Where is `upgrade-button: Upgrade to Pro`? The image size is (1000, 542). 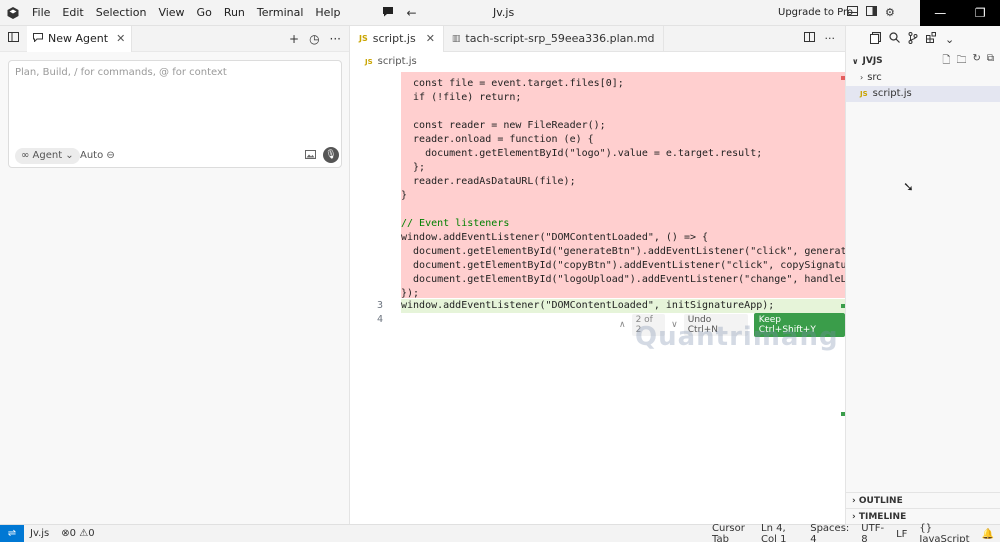 upgrade-button: Upgrade to Pro is located at coordinates (815, 13).